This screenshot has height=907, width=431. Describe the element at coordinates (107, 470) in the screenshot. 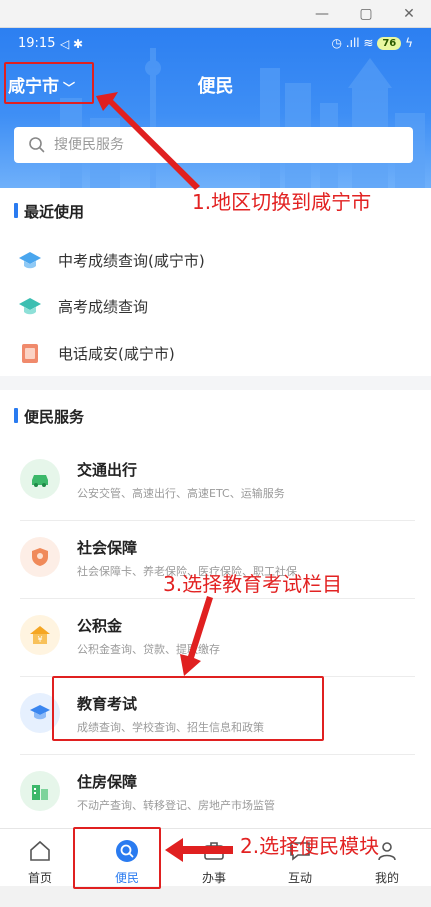

I see `service-name: 交通出行` at that location.